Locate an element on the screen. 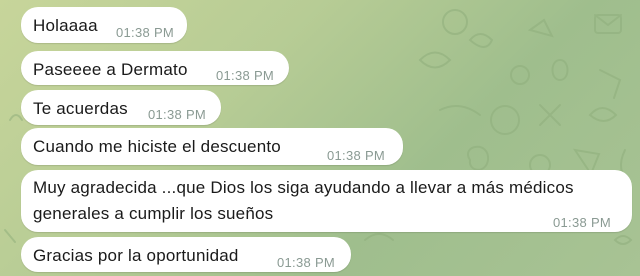 This screenshot has width=640, height=276. message-bubble: Gracias por la oportunidad 01:38 PM is located at coordinates (186, 254).